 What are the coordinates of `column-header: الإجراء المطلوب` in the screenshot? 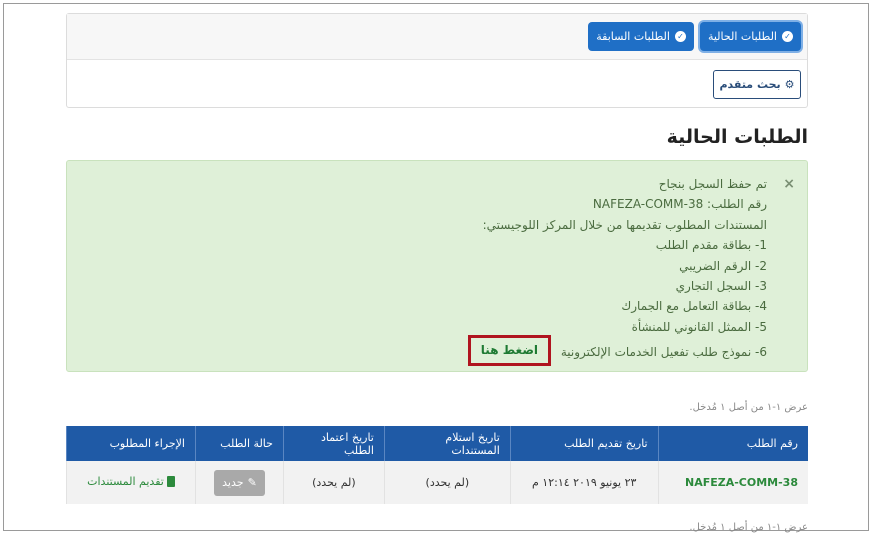 It's located at (131, 443).